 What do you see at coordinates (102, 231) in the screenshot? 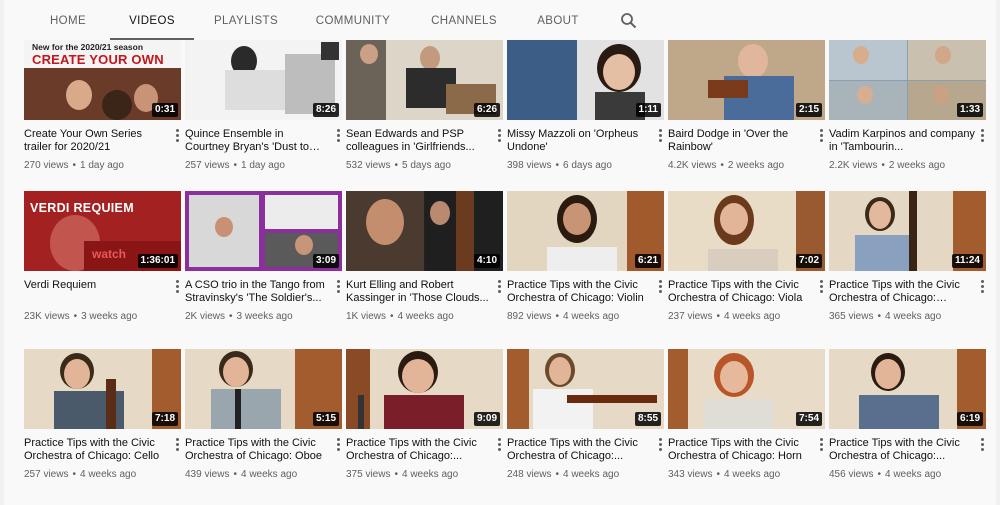
I see `video-thumbnail: VERDI REQUIEM watch 1:36:01` at bounding box center [102, 231].